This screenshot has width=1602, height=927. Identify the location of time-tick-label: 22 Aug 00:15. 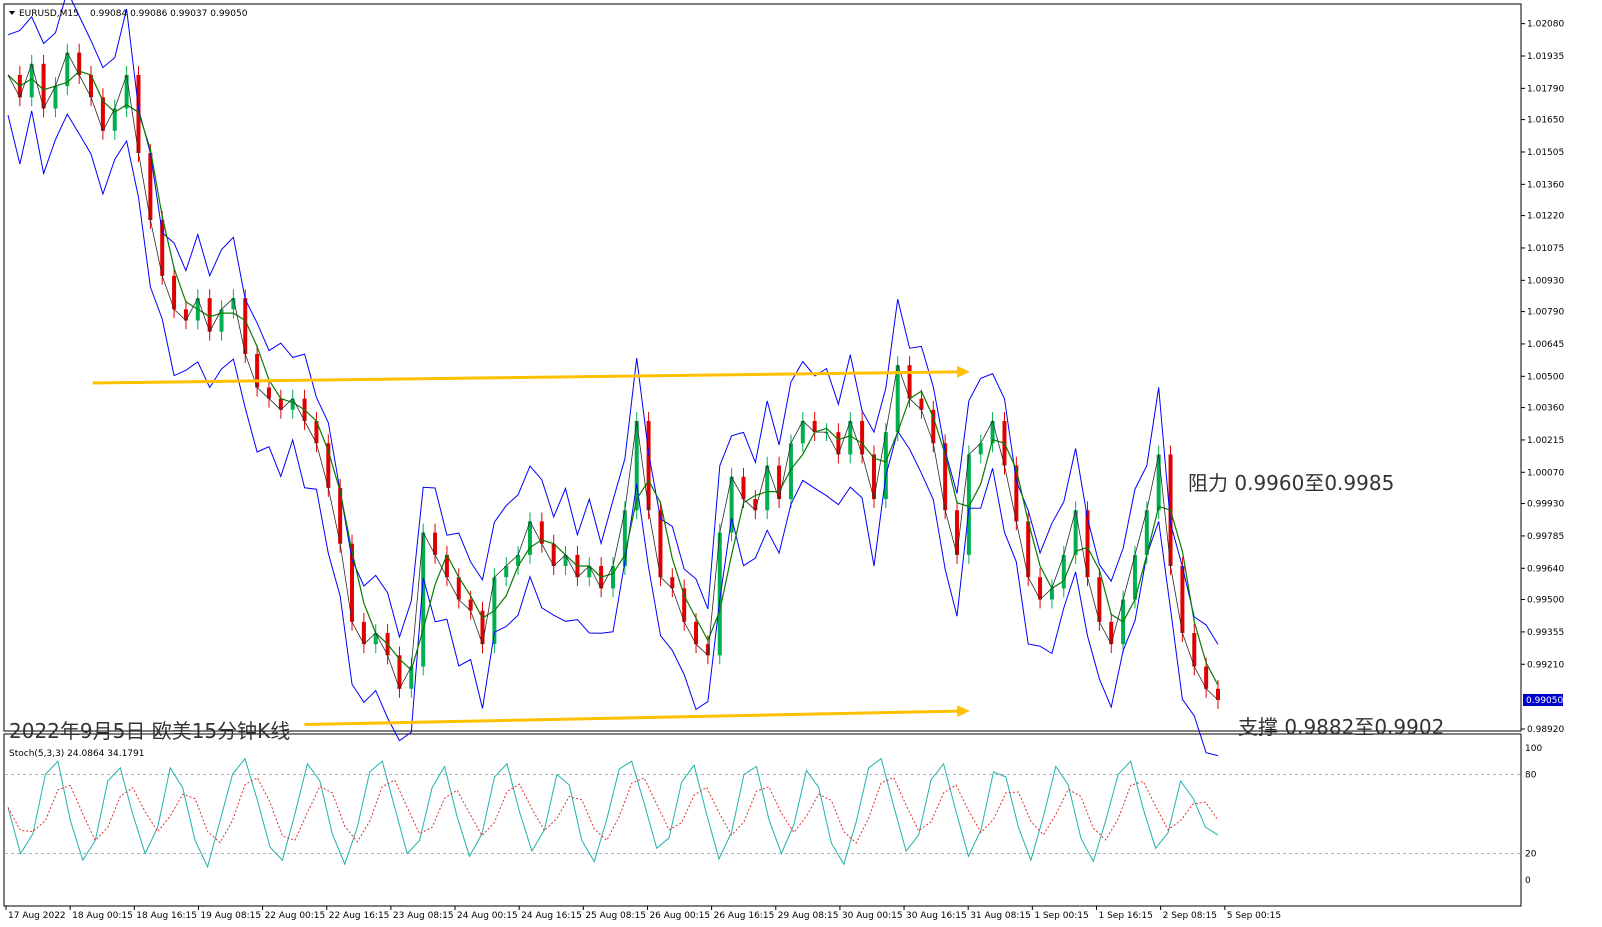
(295, 916).